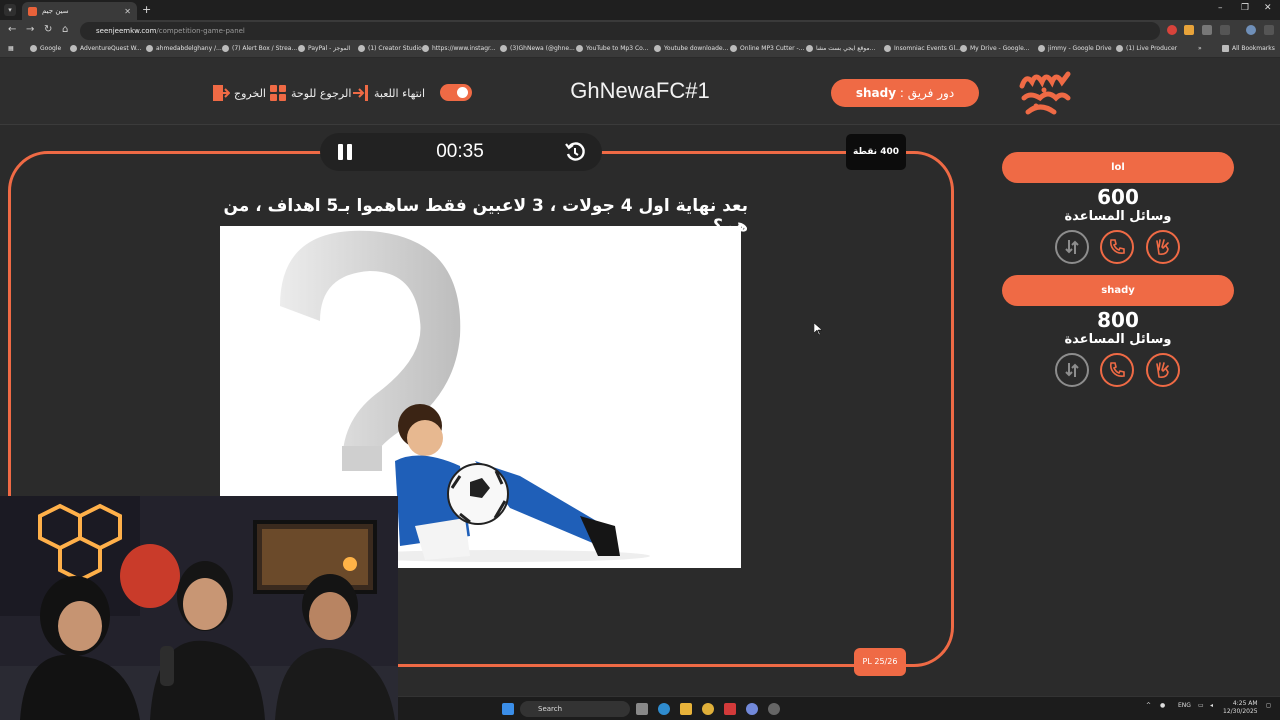  I want to click on url-path: /competition-game-panel, so click(200, 31).